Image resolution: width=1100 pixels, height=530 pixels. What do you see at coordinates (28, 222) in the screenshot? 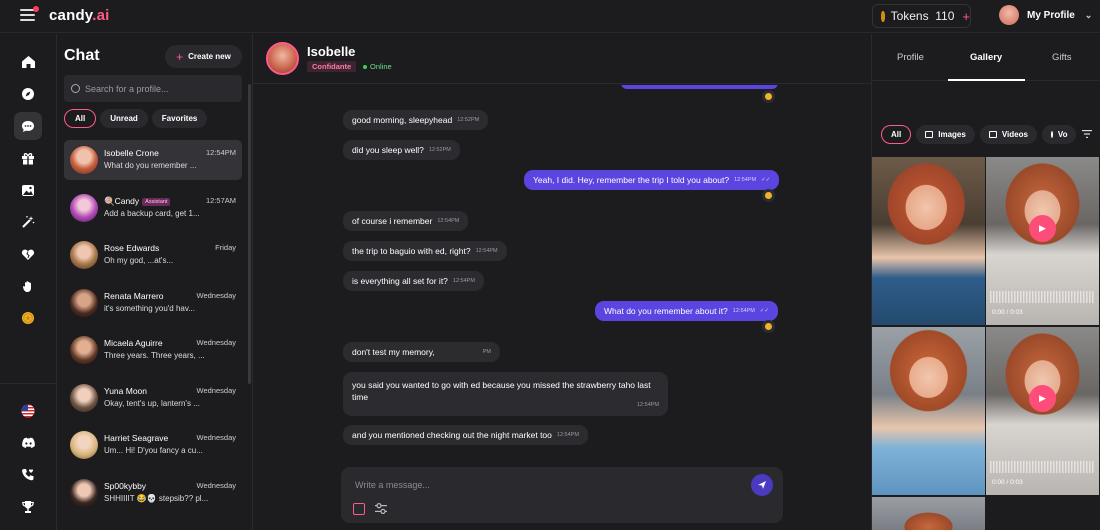
I see `magic-wand-icon` at bounding box center [28, 222].